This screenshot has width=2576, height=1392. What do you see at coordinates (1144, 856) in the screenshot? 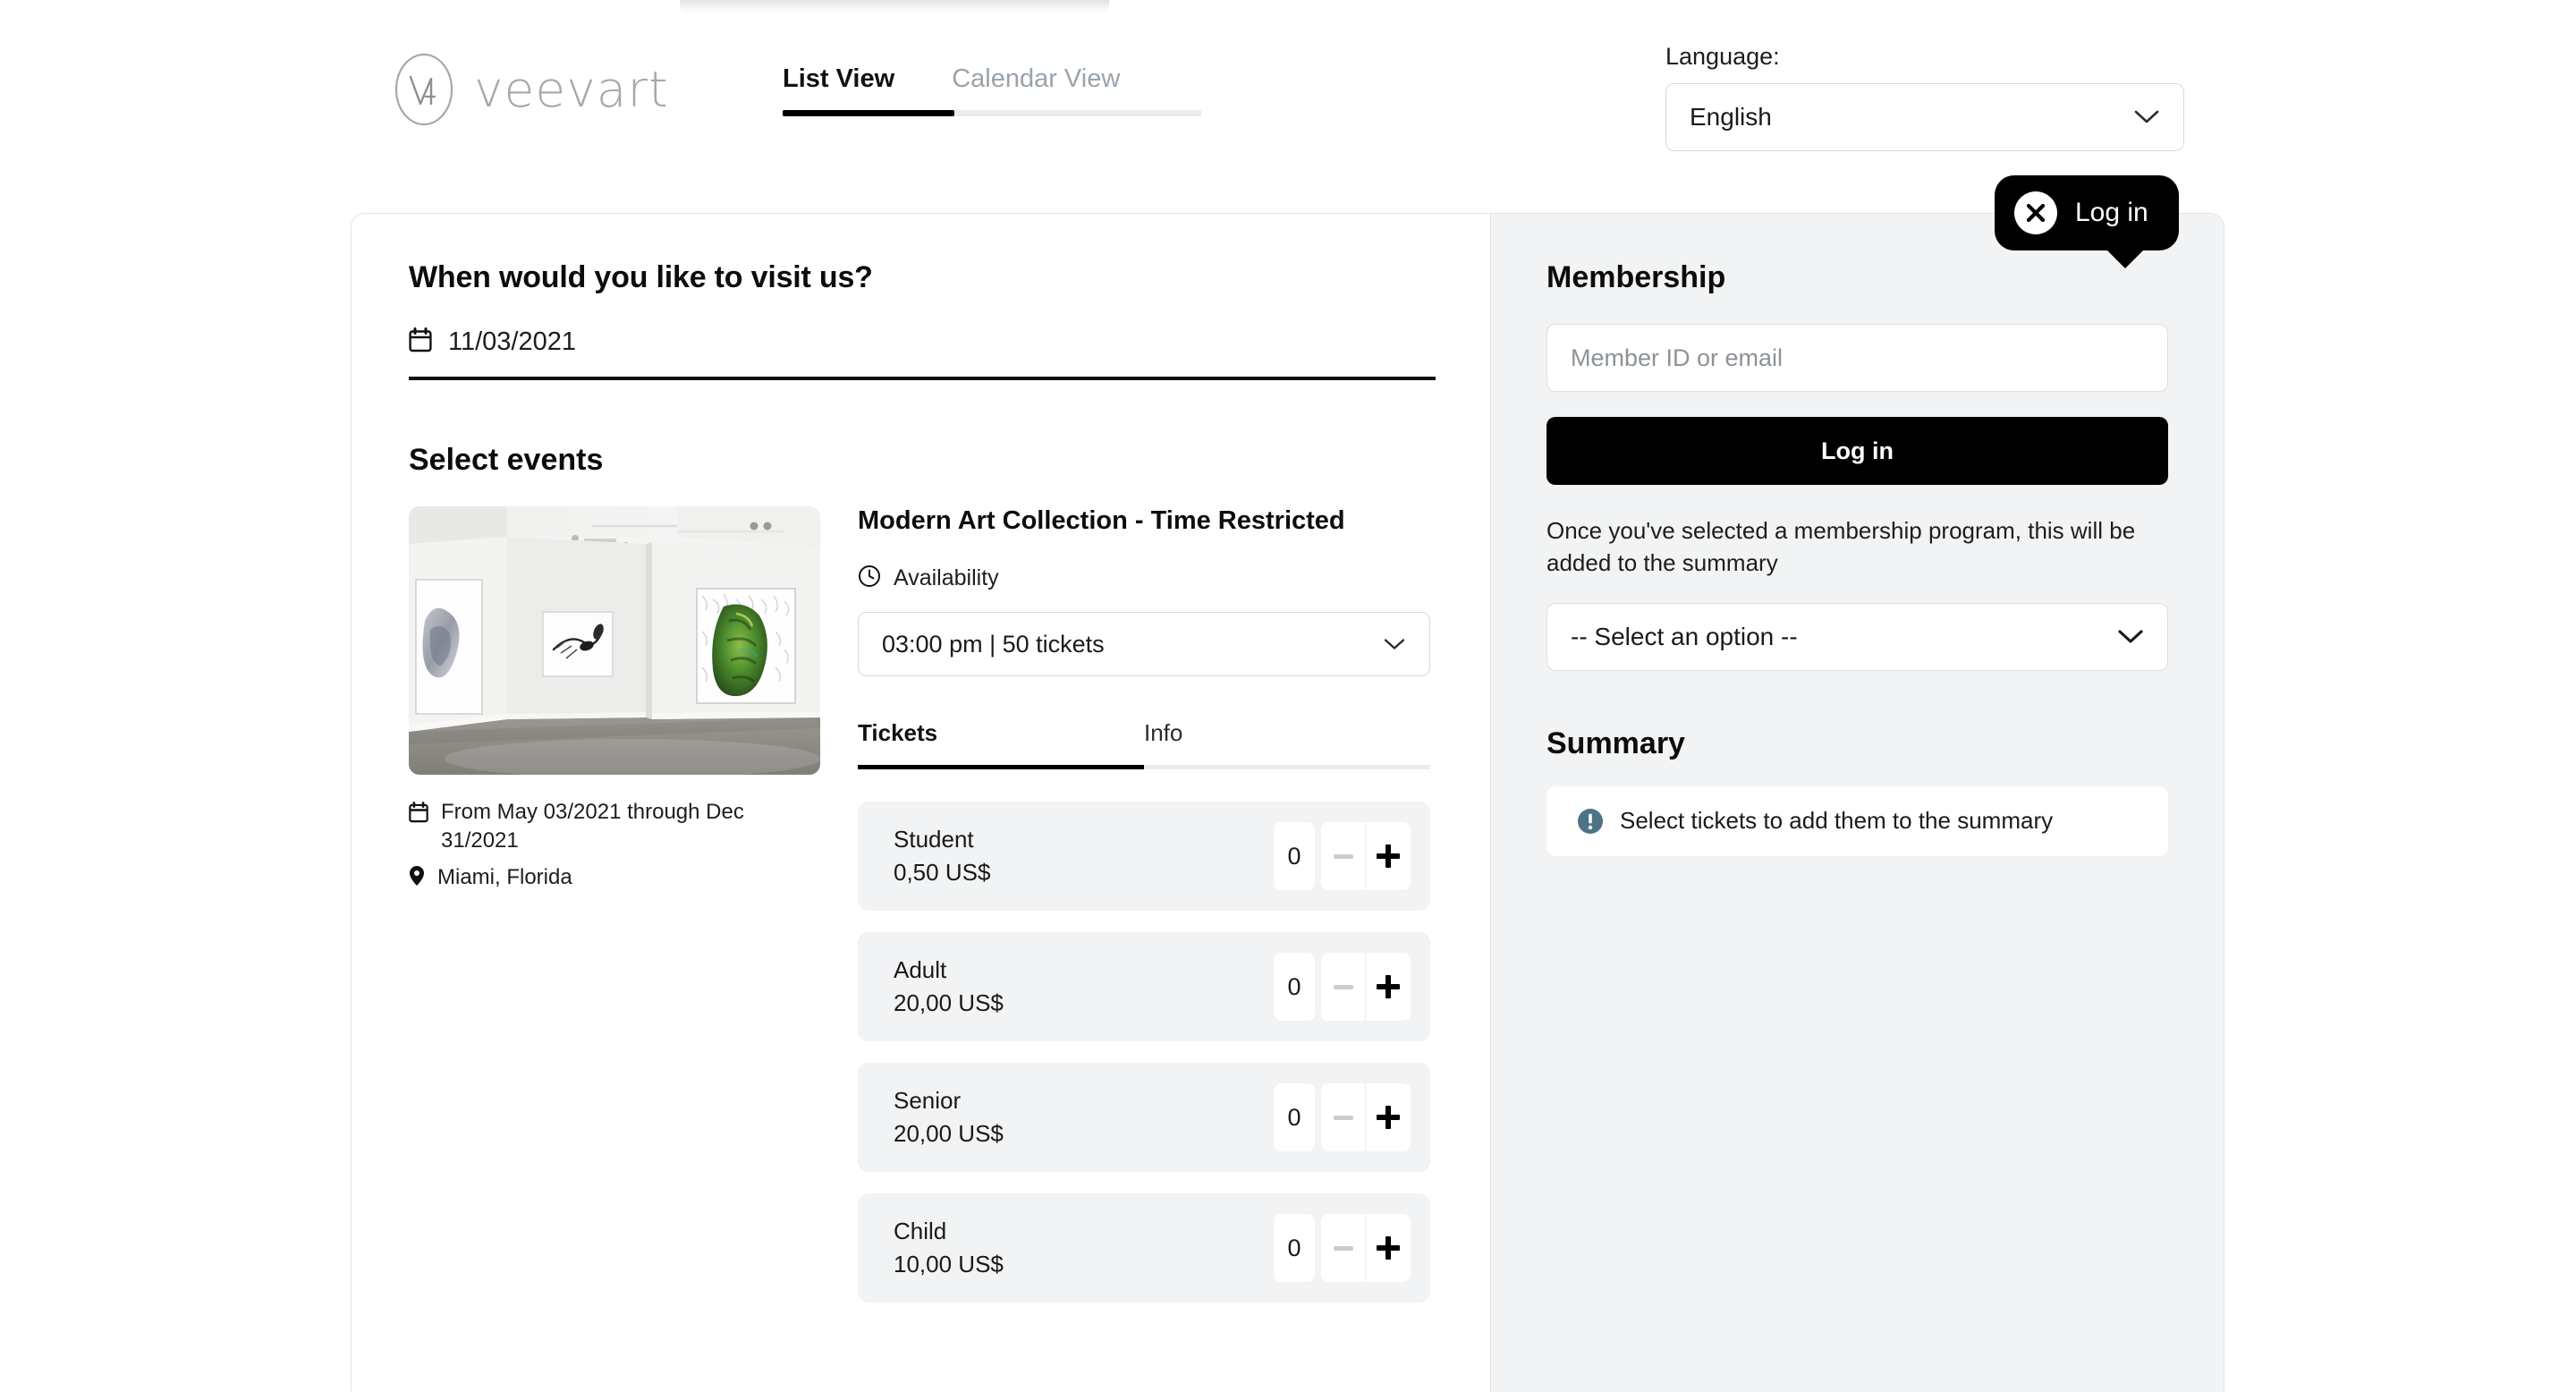
I see `table-row: Student 0,50 US$ 0` at bounding box center [1144, 856].